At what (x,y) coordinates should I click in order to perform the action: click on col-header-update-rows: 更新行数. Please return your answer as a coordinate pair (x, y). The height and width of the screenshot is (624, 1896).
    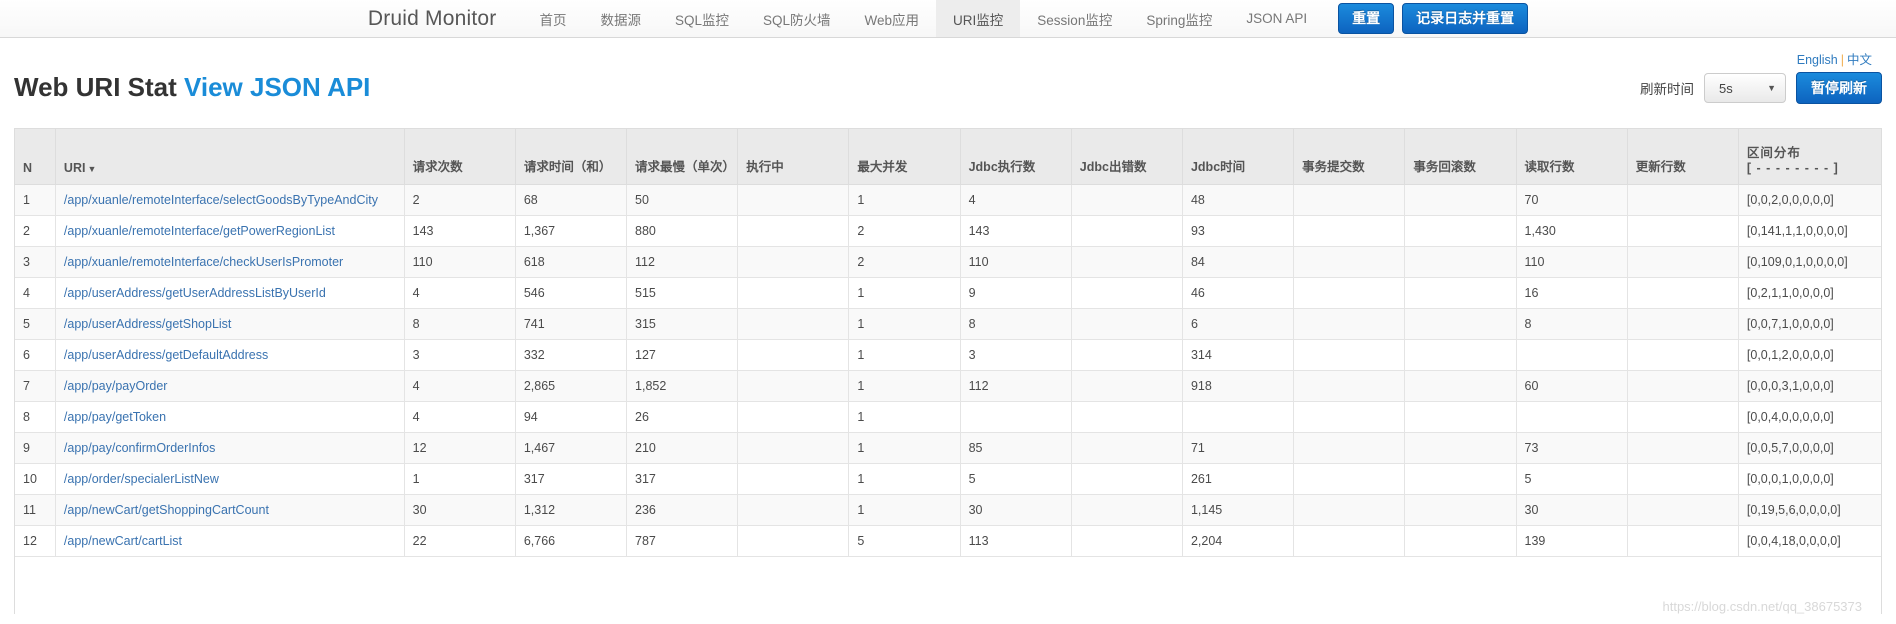
    Looking at the image, I should click on (1683, 157).